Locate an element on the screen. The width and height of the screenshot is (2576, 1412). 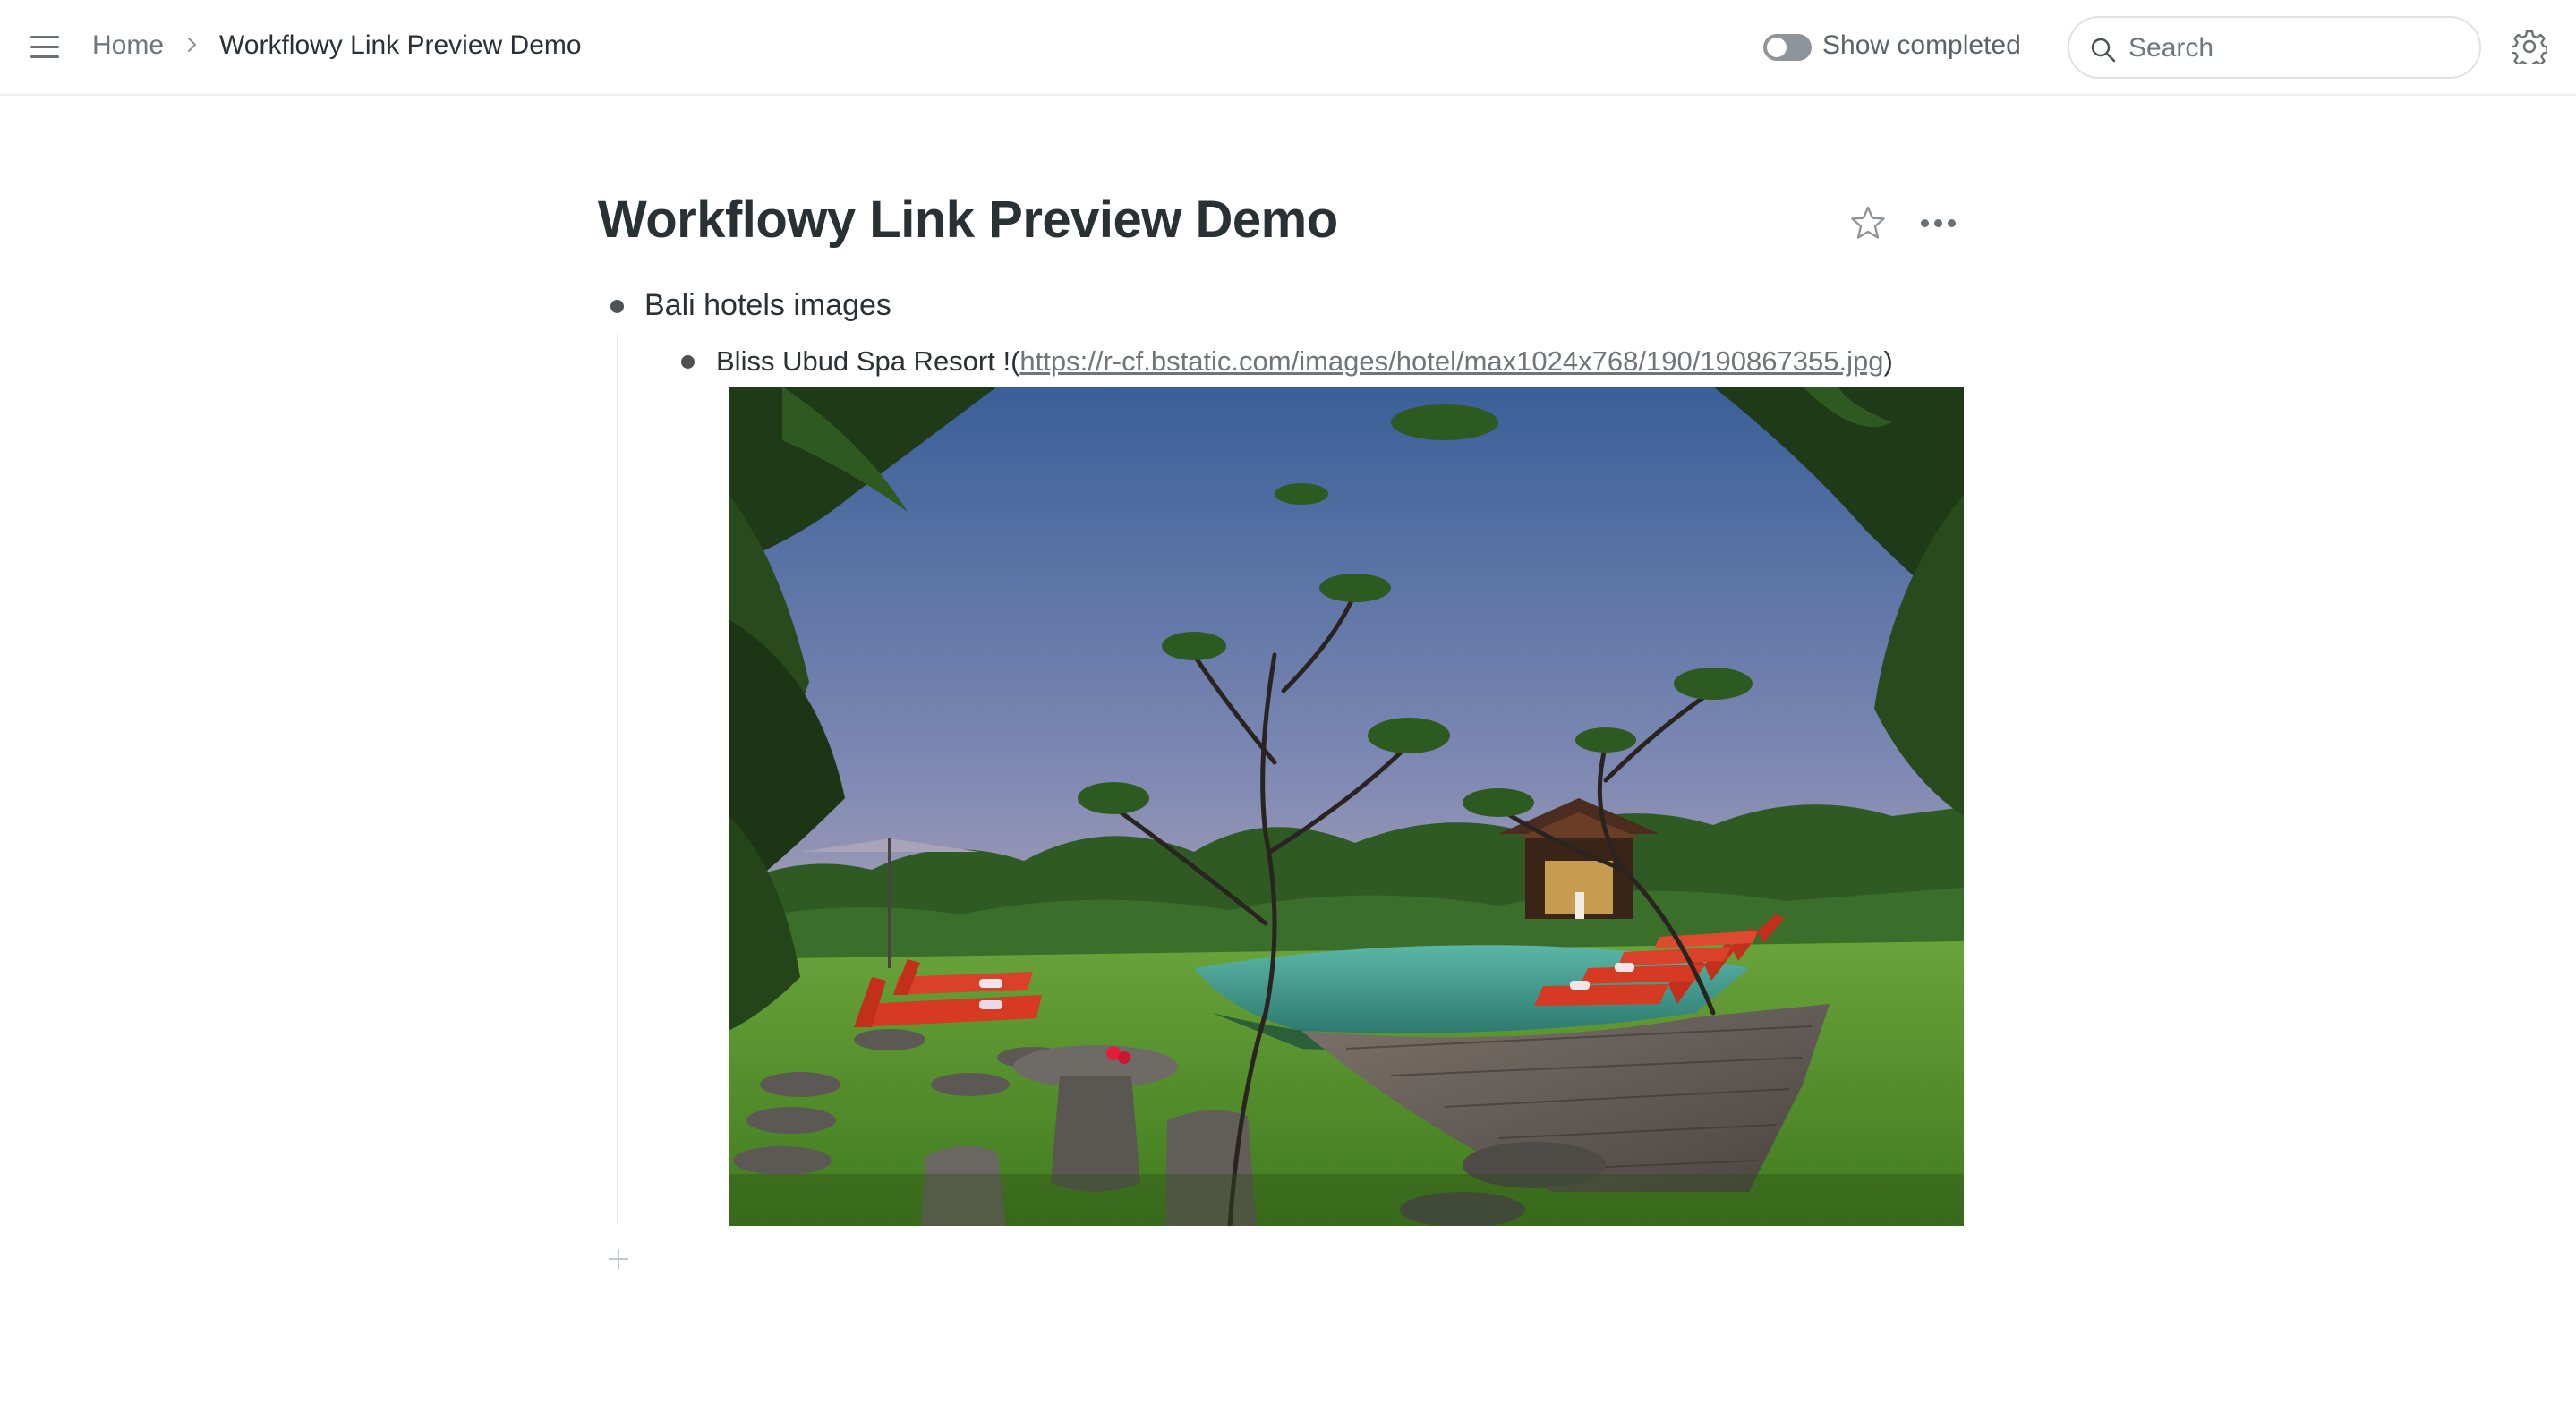
add-item-icon is located at coordinates (618, 1259).